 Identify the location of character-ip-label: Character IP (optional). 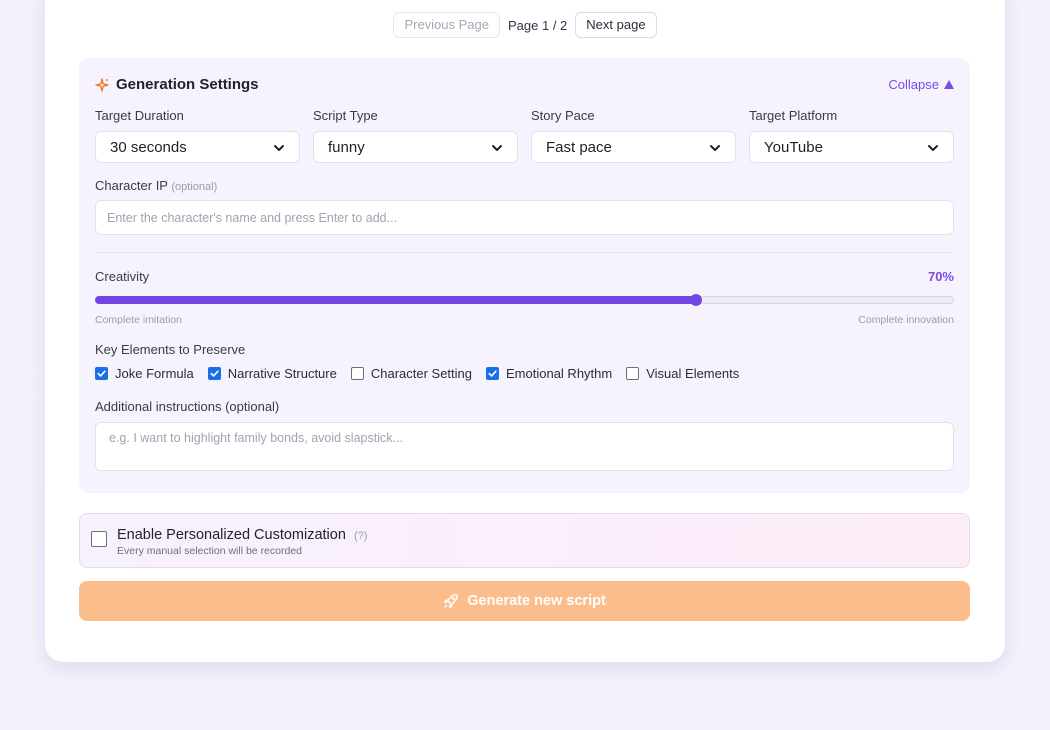
(156, 185).